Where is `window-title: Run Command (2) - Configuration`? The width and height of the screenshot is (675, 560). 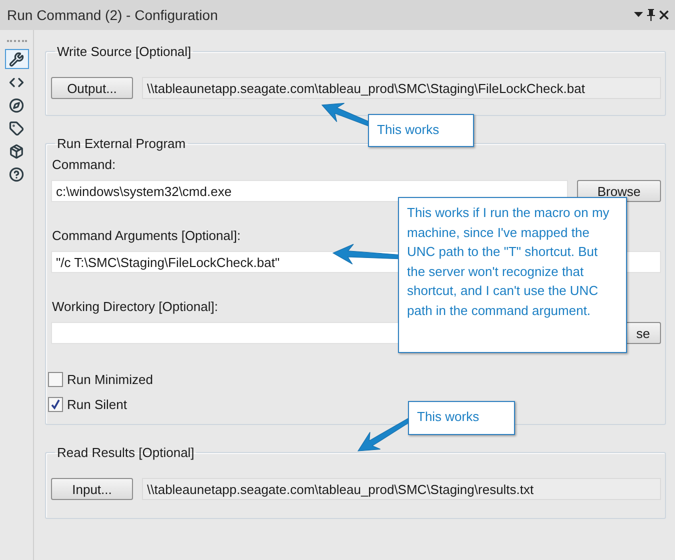 window-title: Run Command (2) - Configuration is located at coordinates (113, 15).